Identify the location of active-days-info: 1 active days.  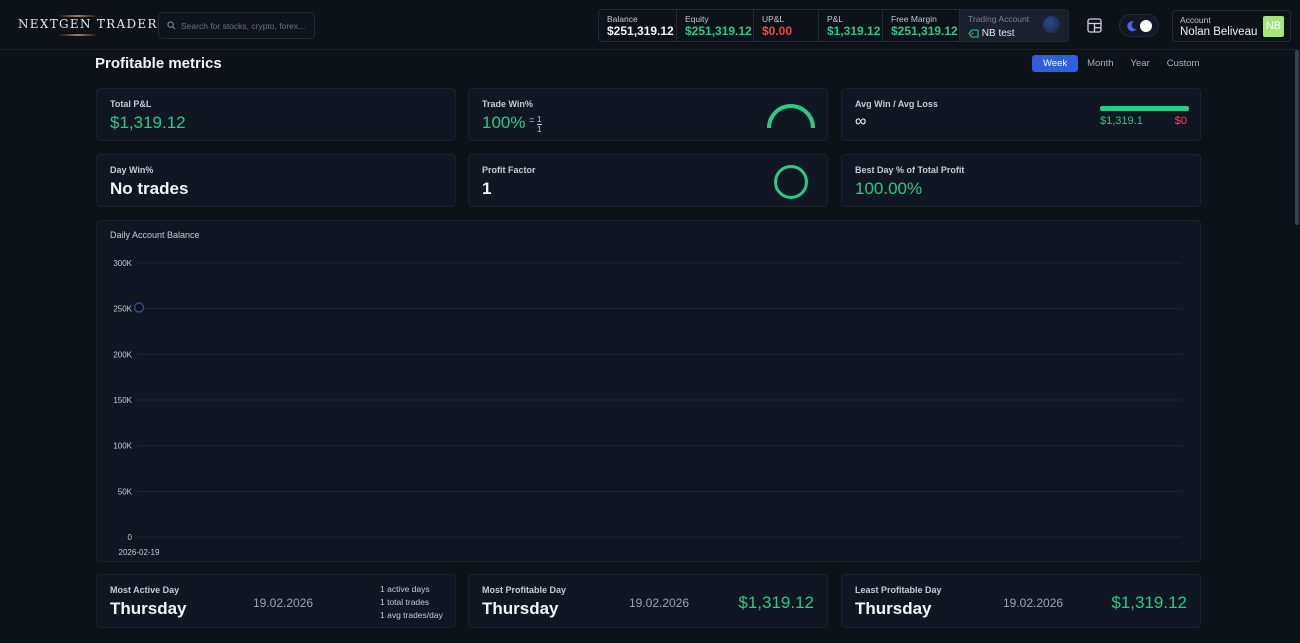
(405, 589).